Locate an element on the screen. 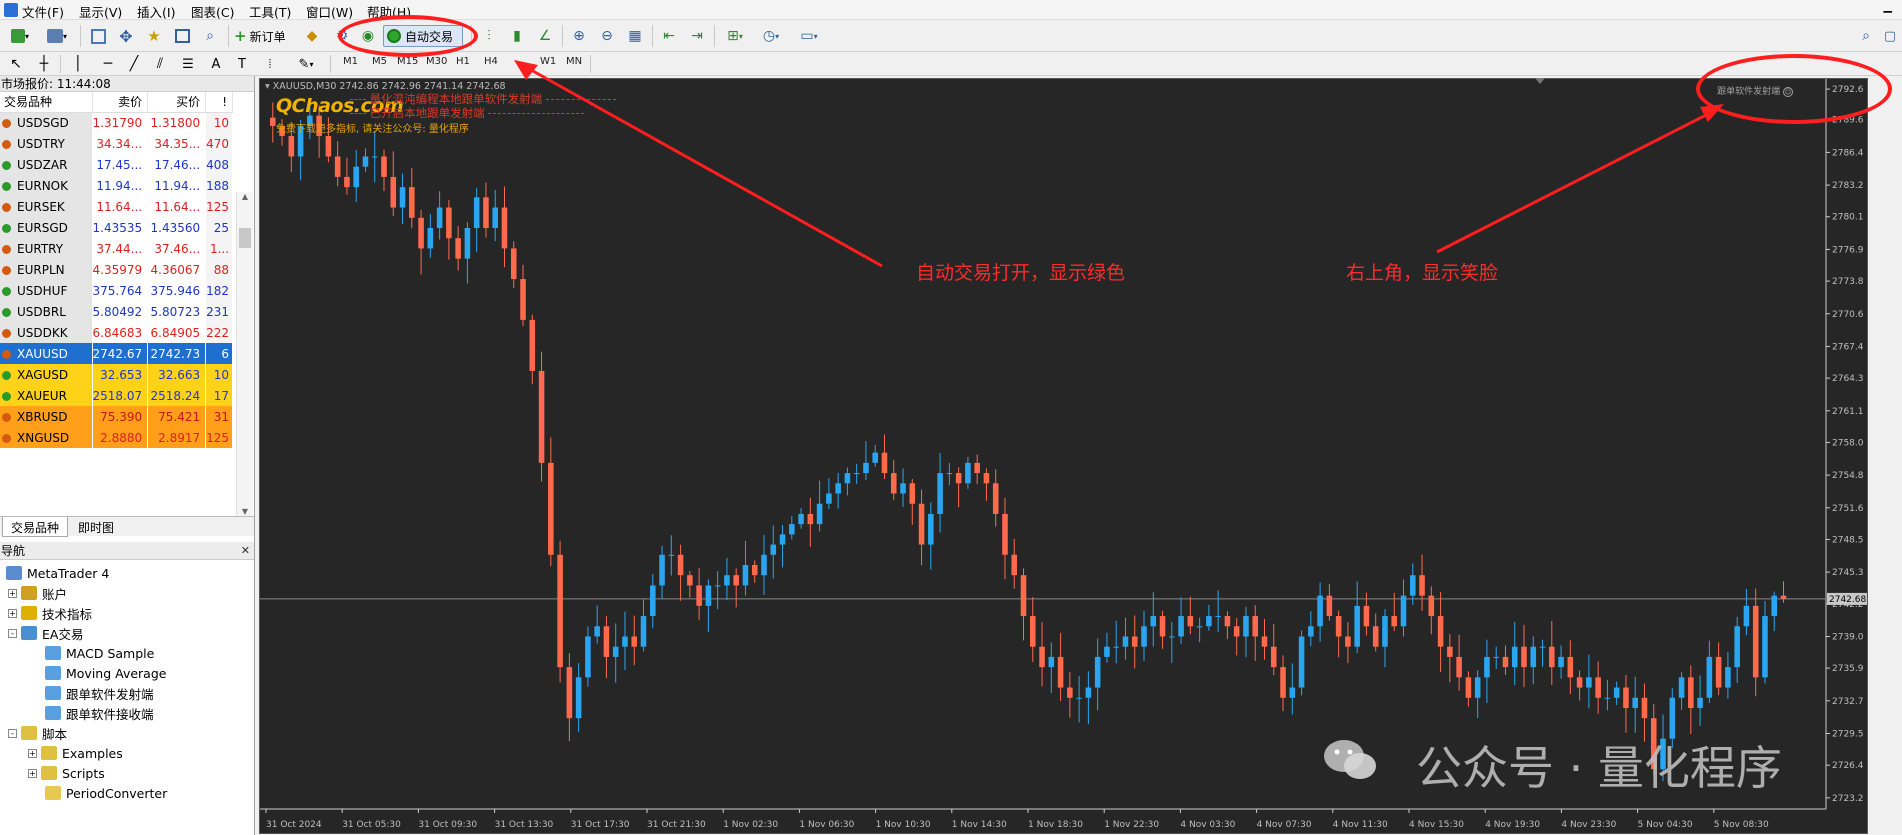 Image resolution: width=1902 pixels, height=835 pixels. annotation-left-text: 自动交易打开，显示绿色 is located at coordinates (1021, 273).